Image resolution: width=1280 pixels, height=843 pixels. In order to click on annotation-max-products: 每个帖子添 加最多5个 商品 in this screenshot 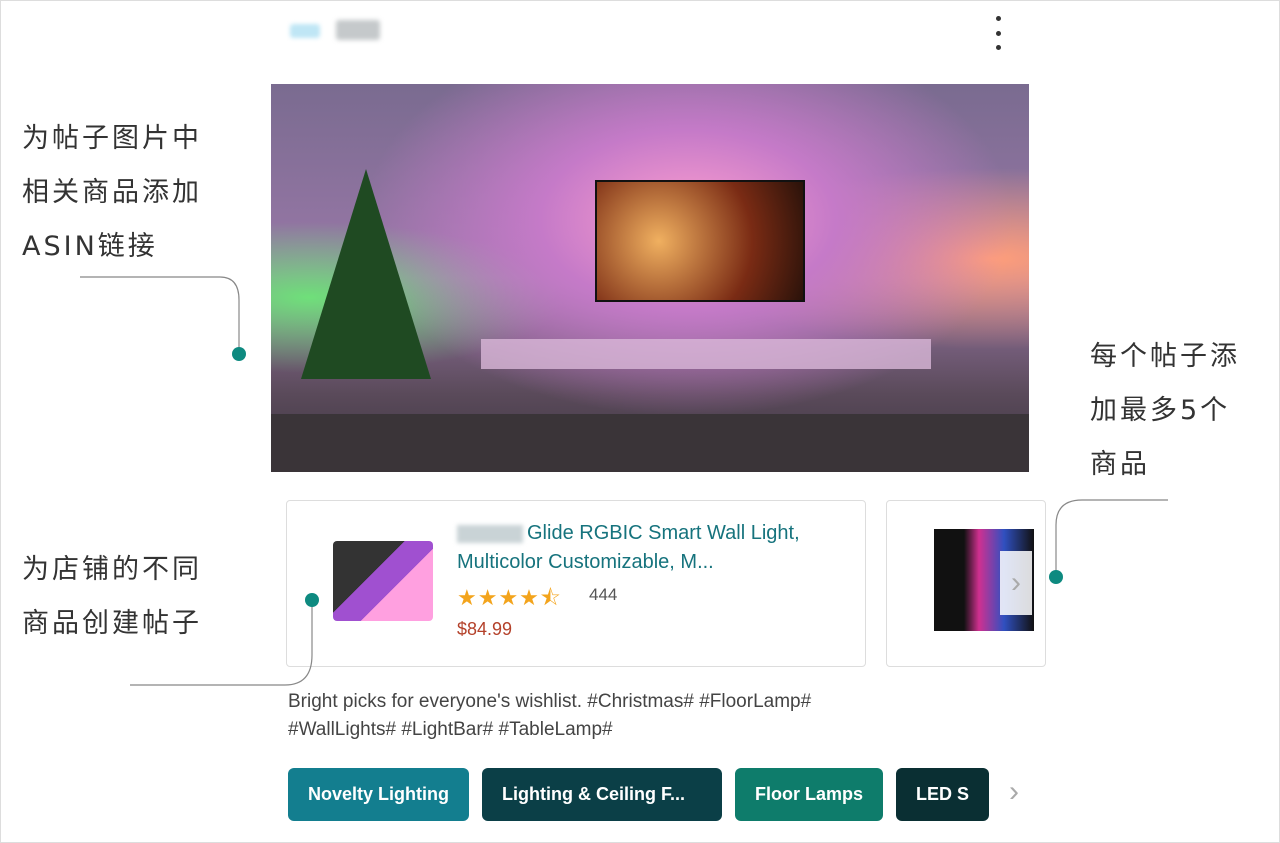, I will do `click(1165, 411)`.